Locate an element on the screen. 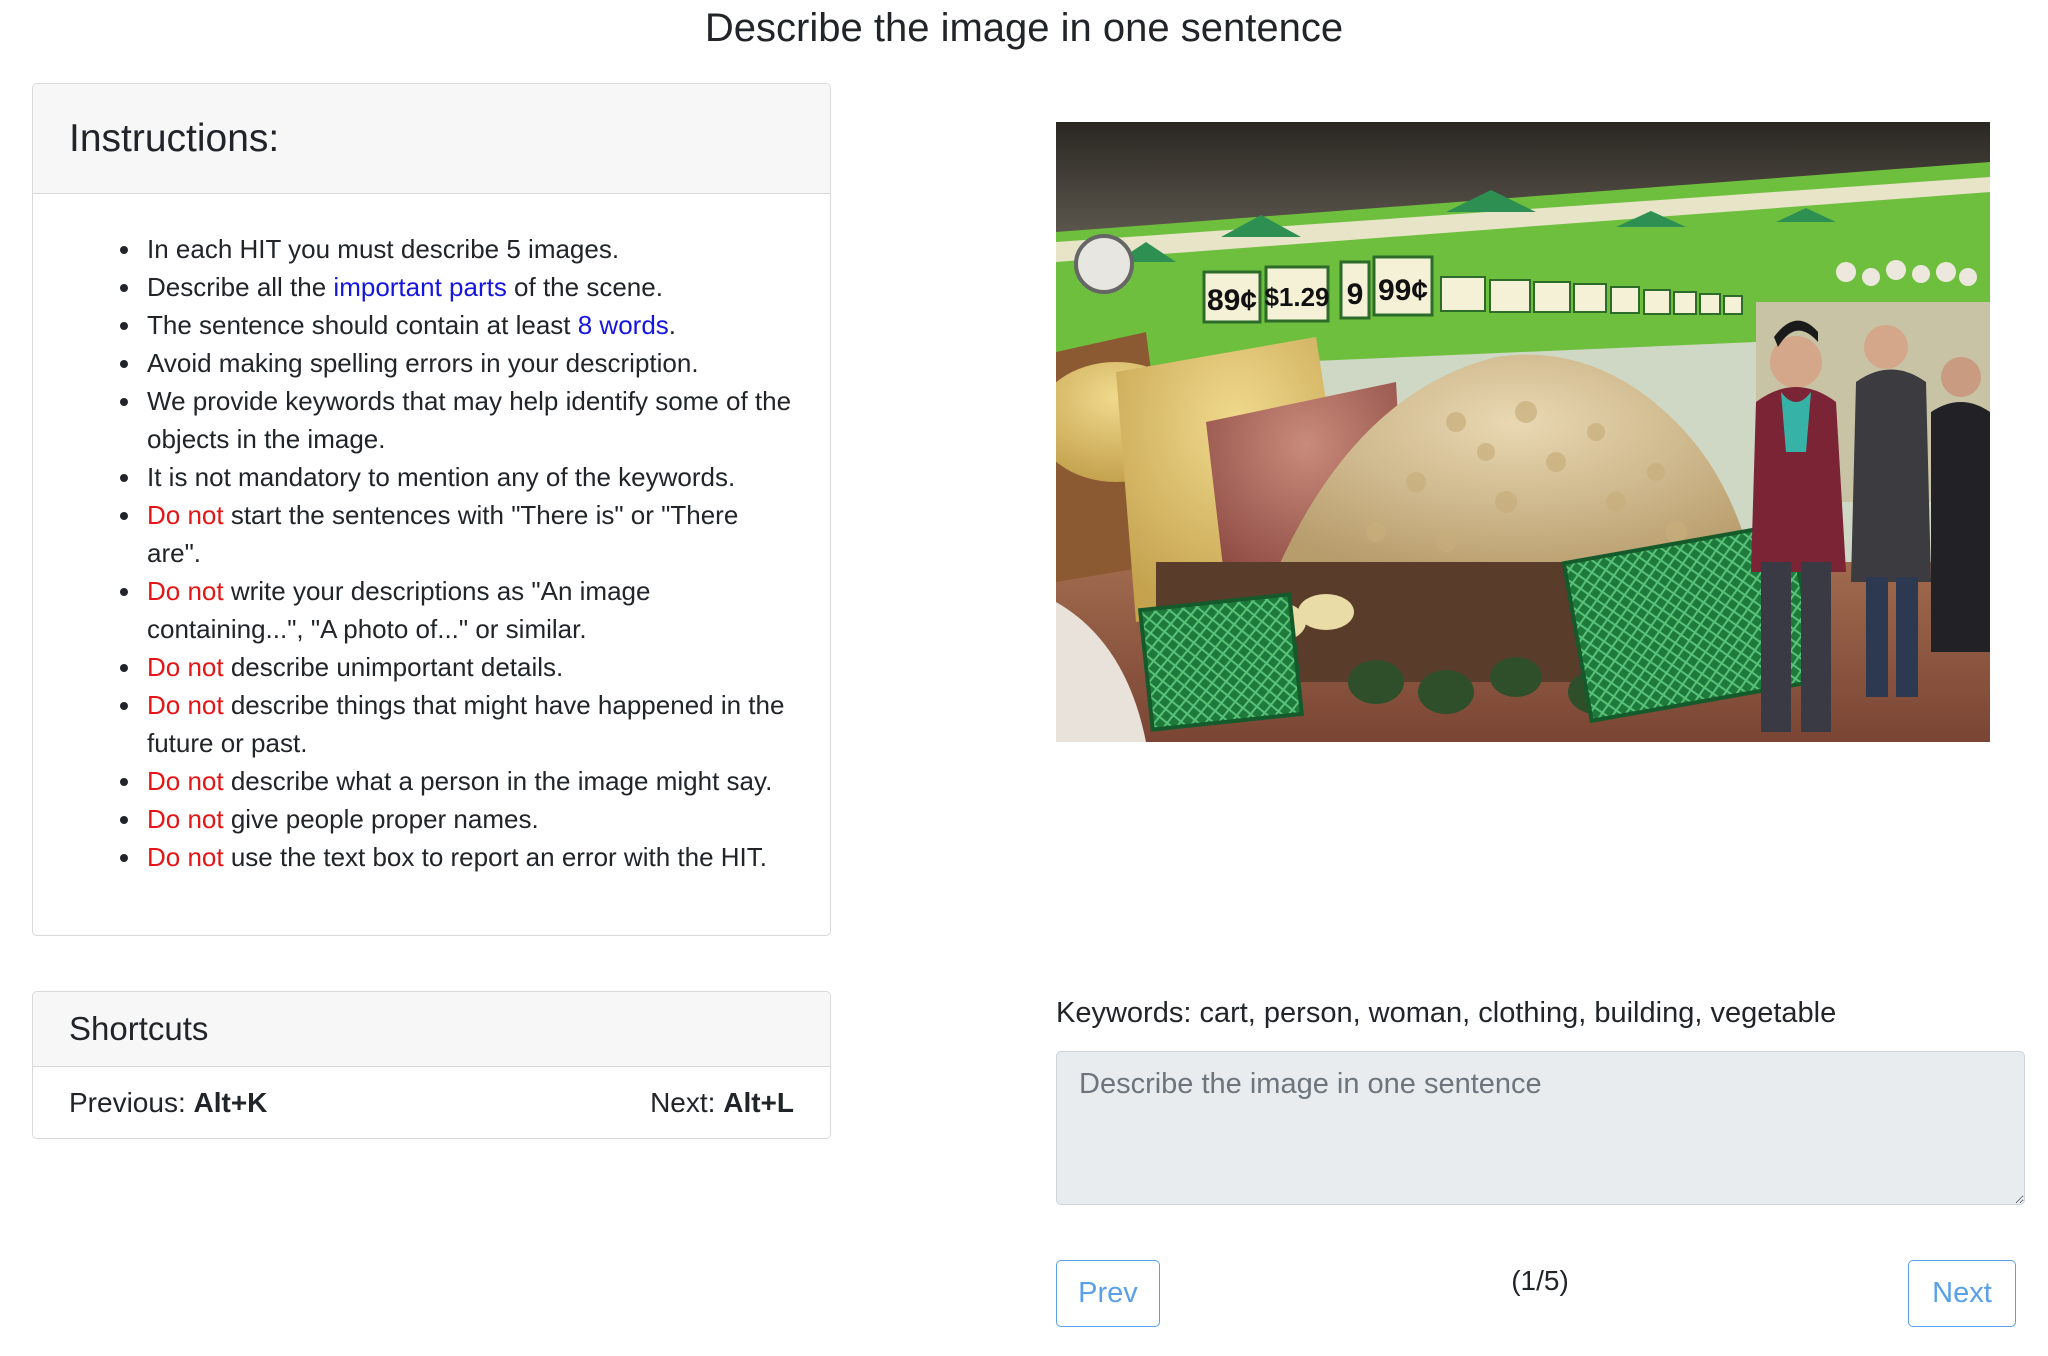  shortcut-next: Next: Alt+L is located at coordinates (722, 1103).